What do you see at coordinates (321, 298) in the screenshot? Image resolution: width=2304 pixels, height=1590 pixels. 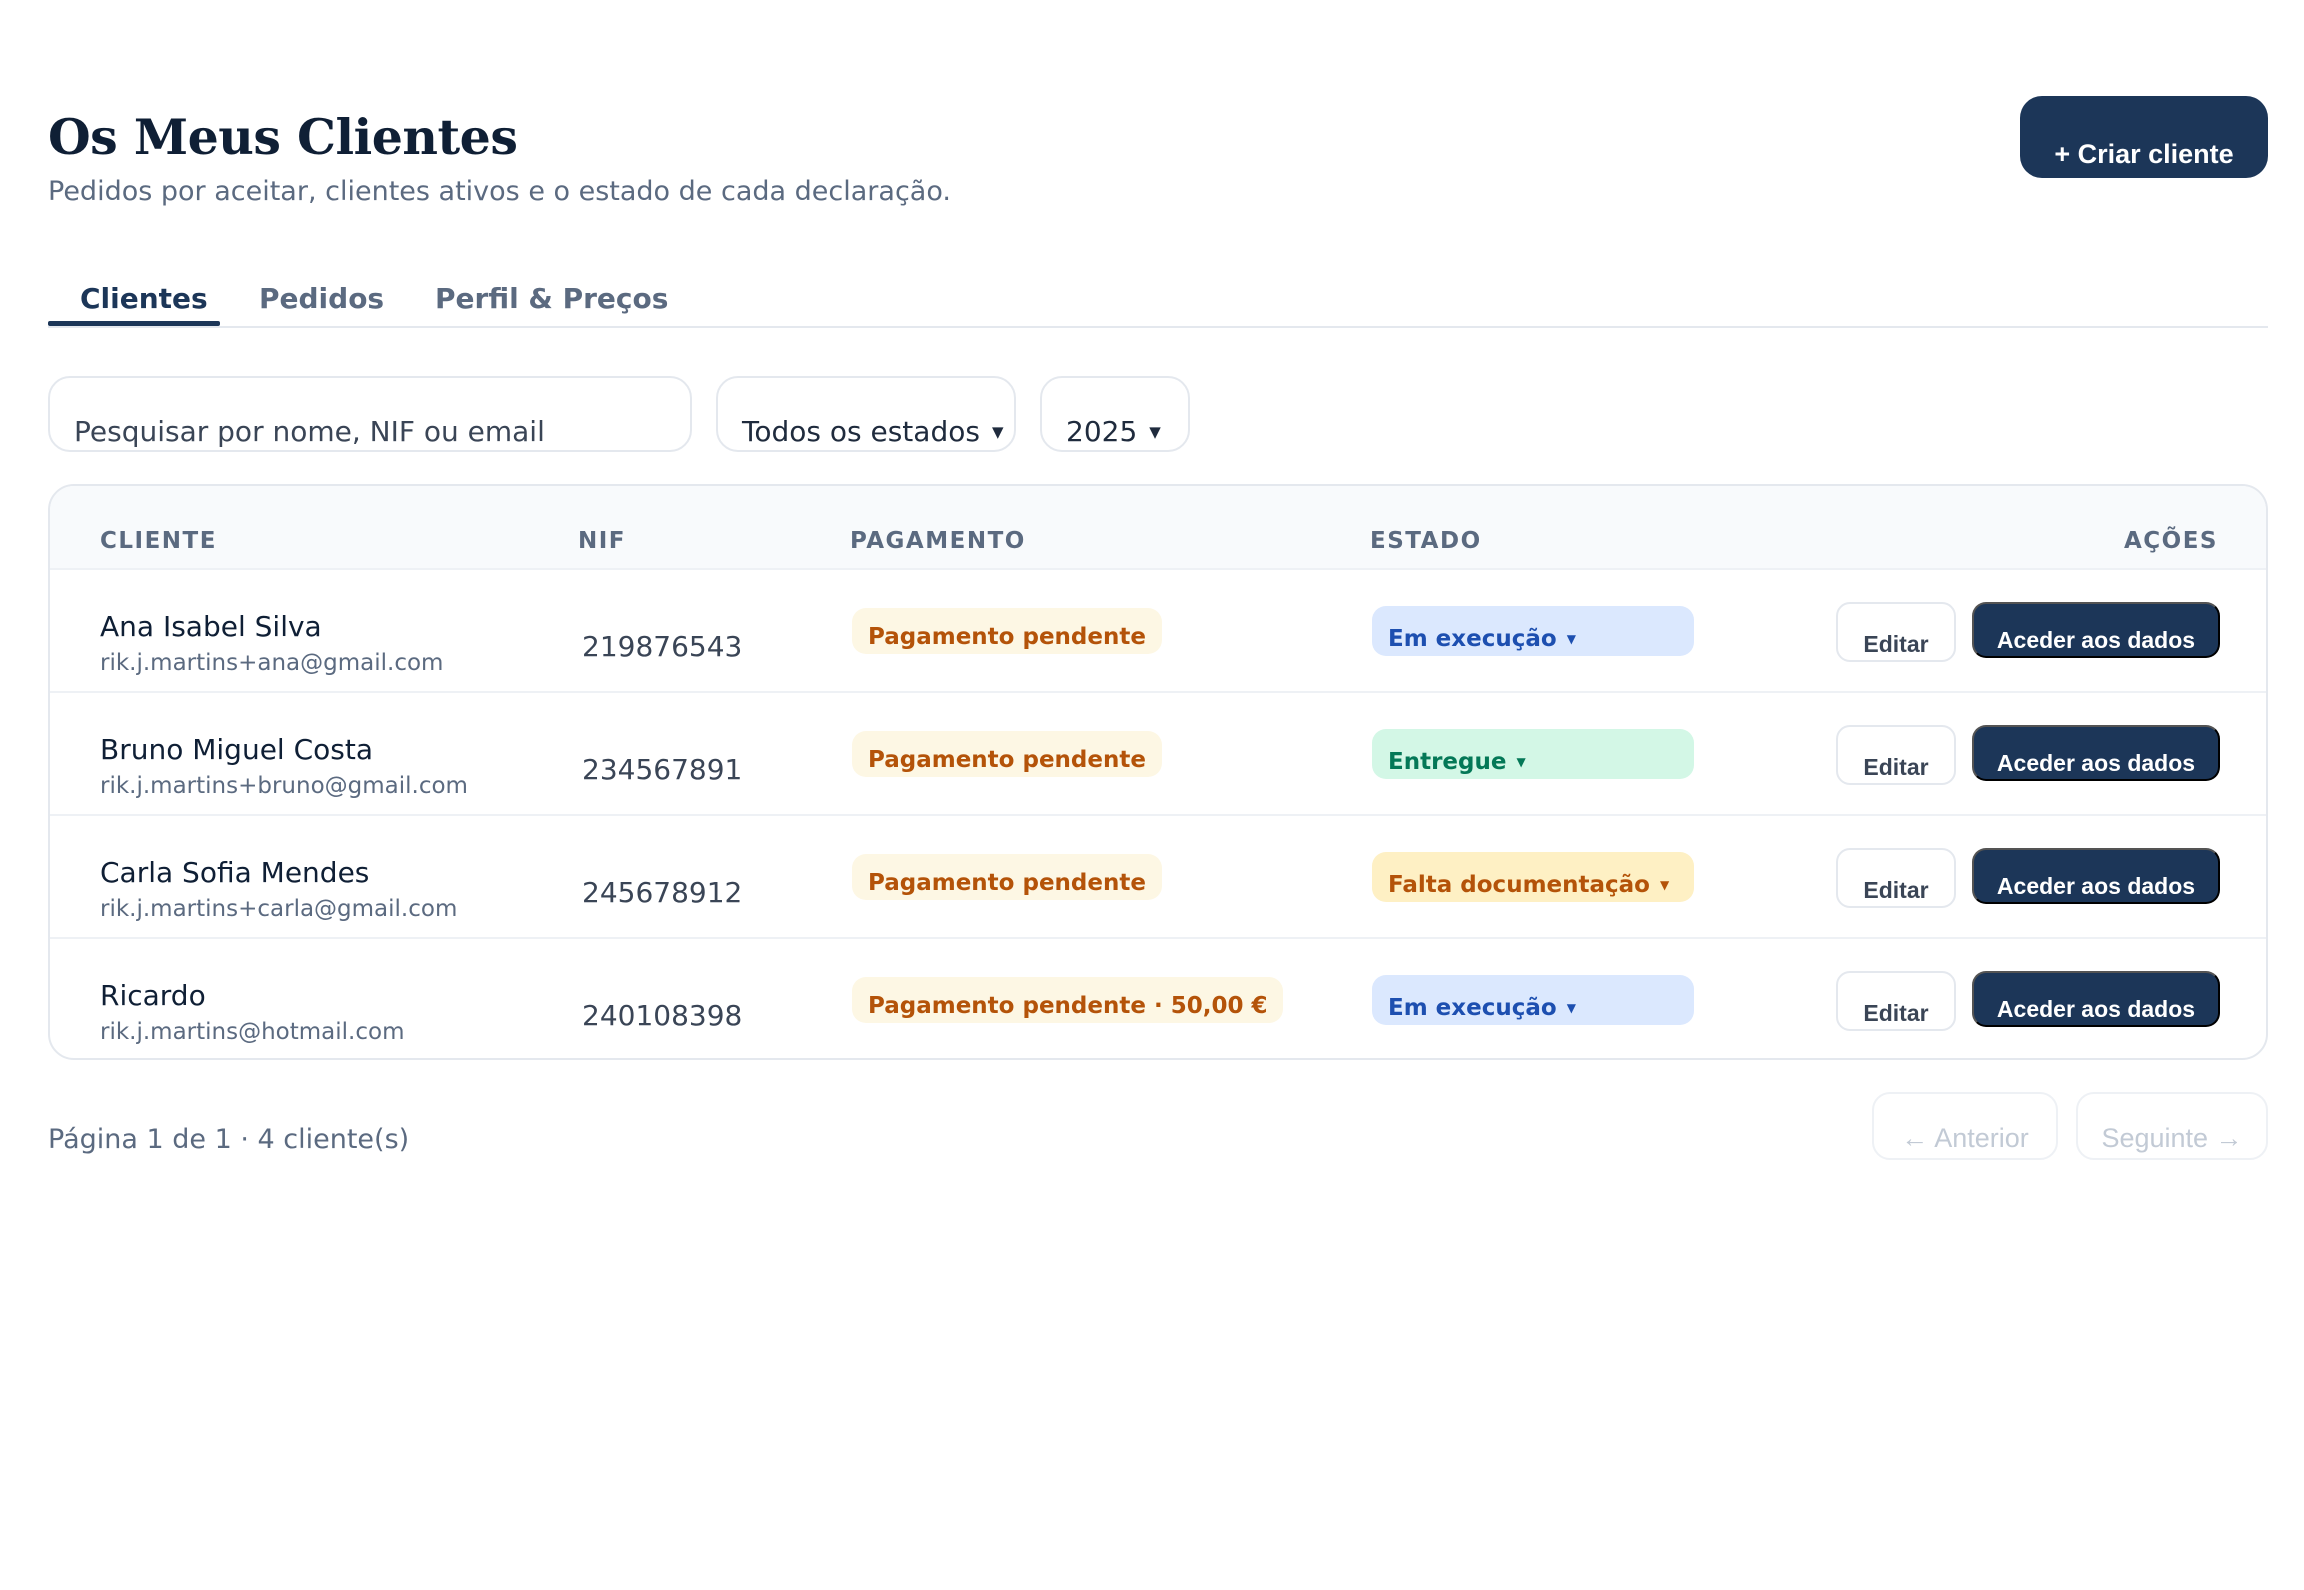 I see `tab-pedidos: Pedidos` at bounding box center [321, 298].